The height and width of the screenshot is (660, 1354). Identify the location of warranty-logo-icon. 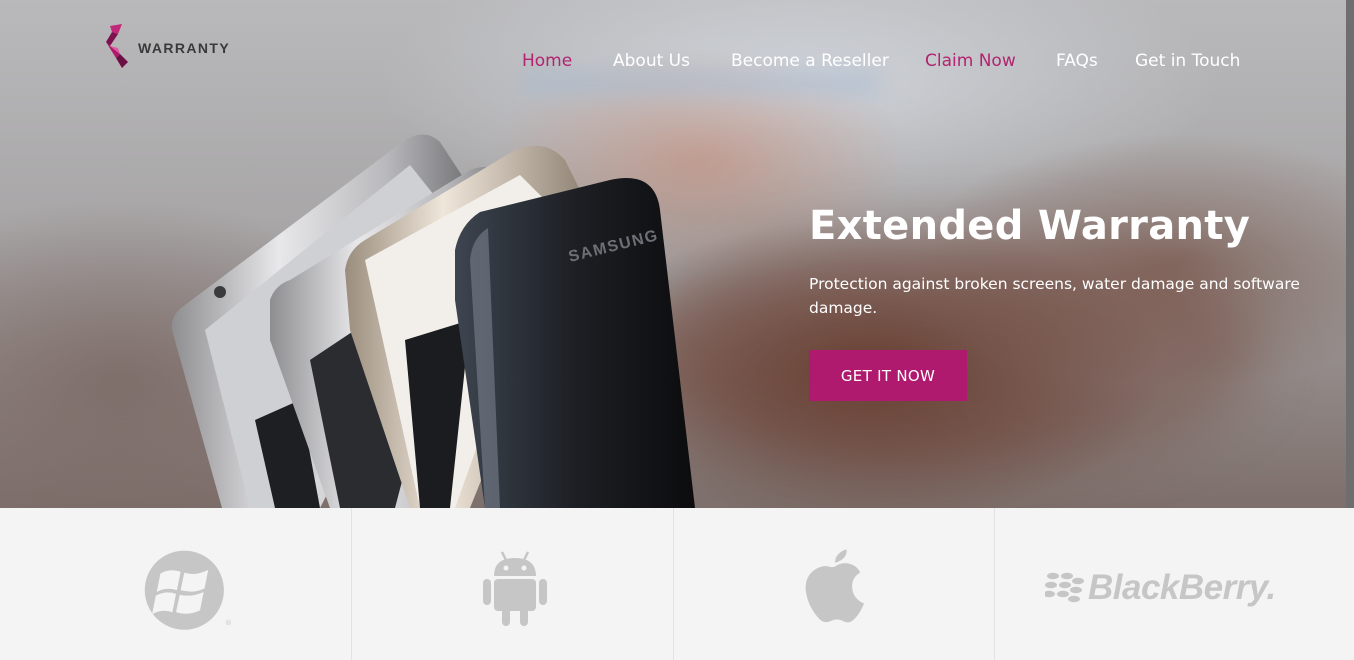
(117, 46).